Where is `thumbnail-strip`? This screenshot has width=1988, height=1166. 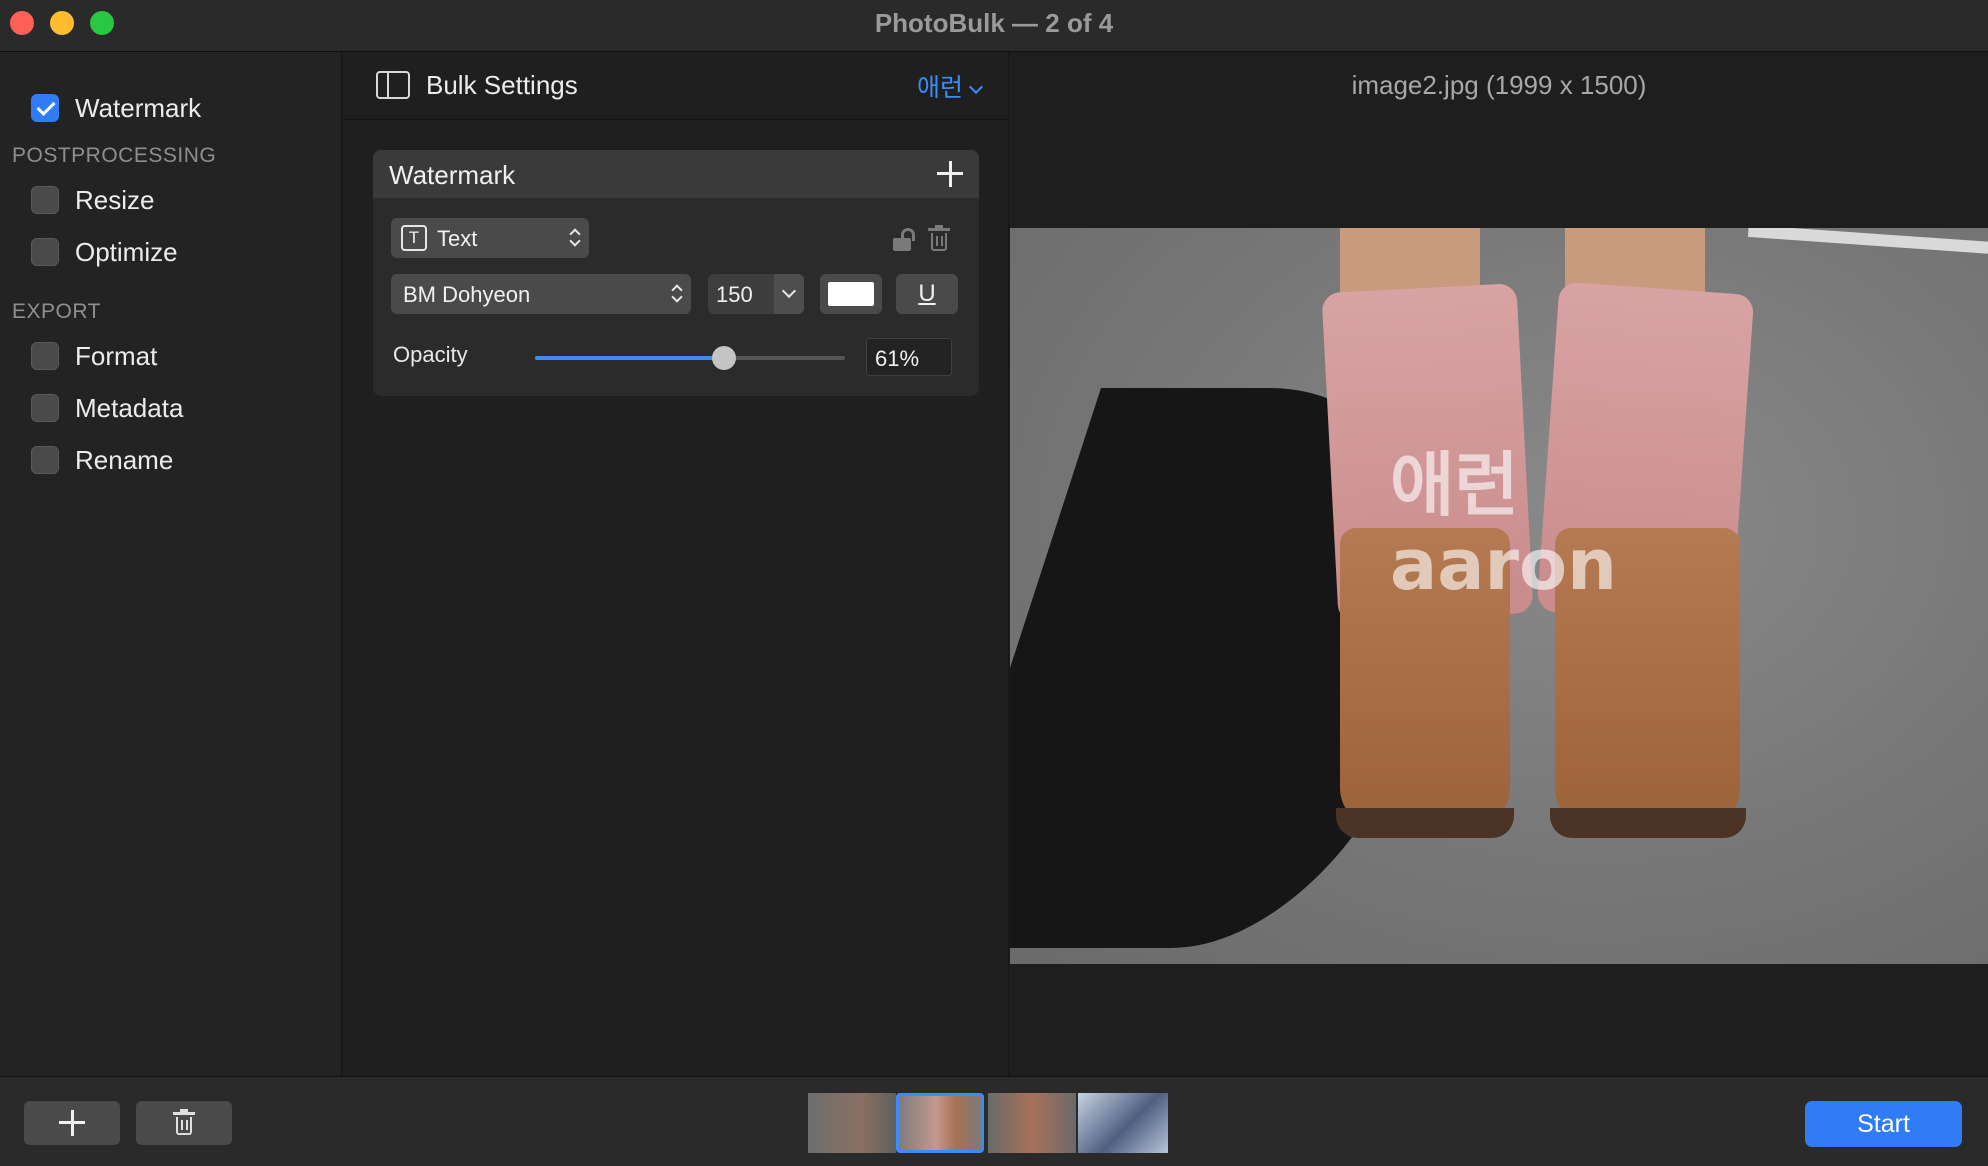 thumbnail-strip is located at coordinates (988, 1123).